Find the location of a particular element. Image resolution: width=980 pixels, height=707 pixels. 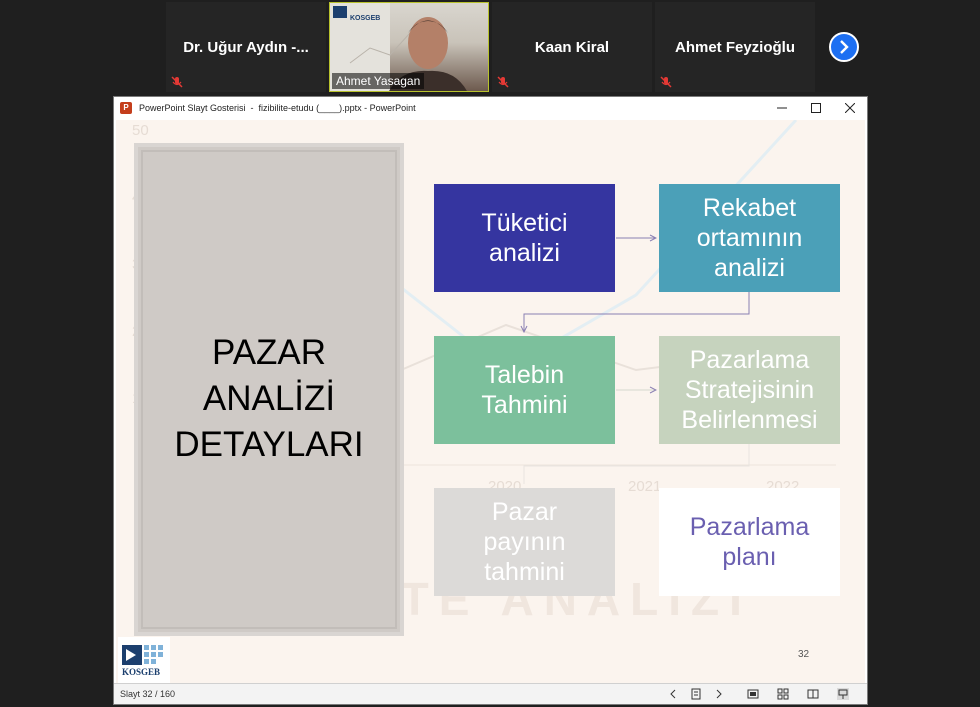

minimize-icon is located at coordinates (782, 107).